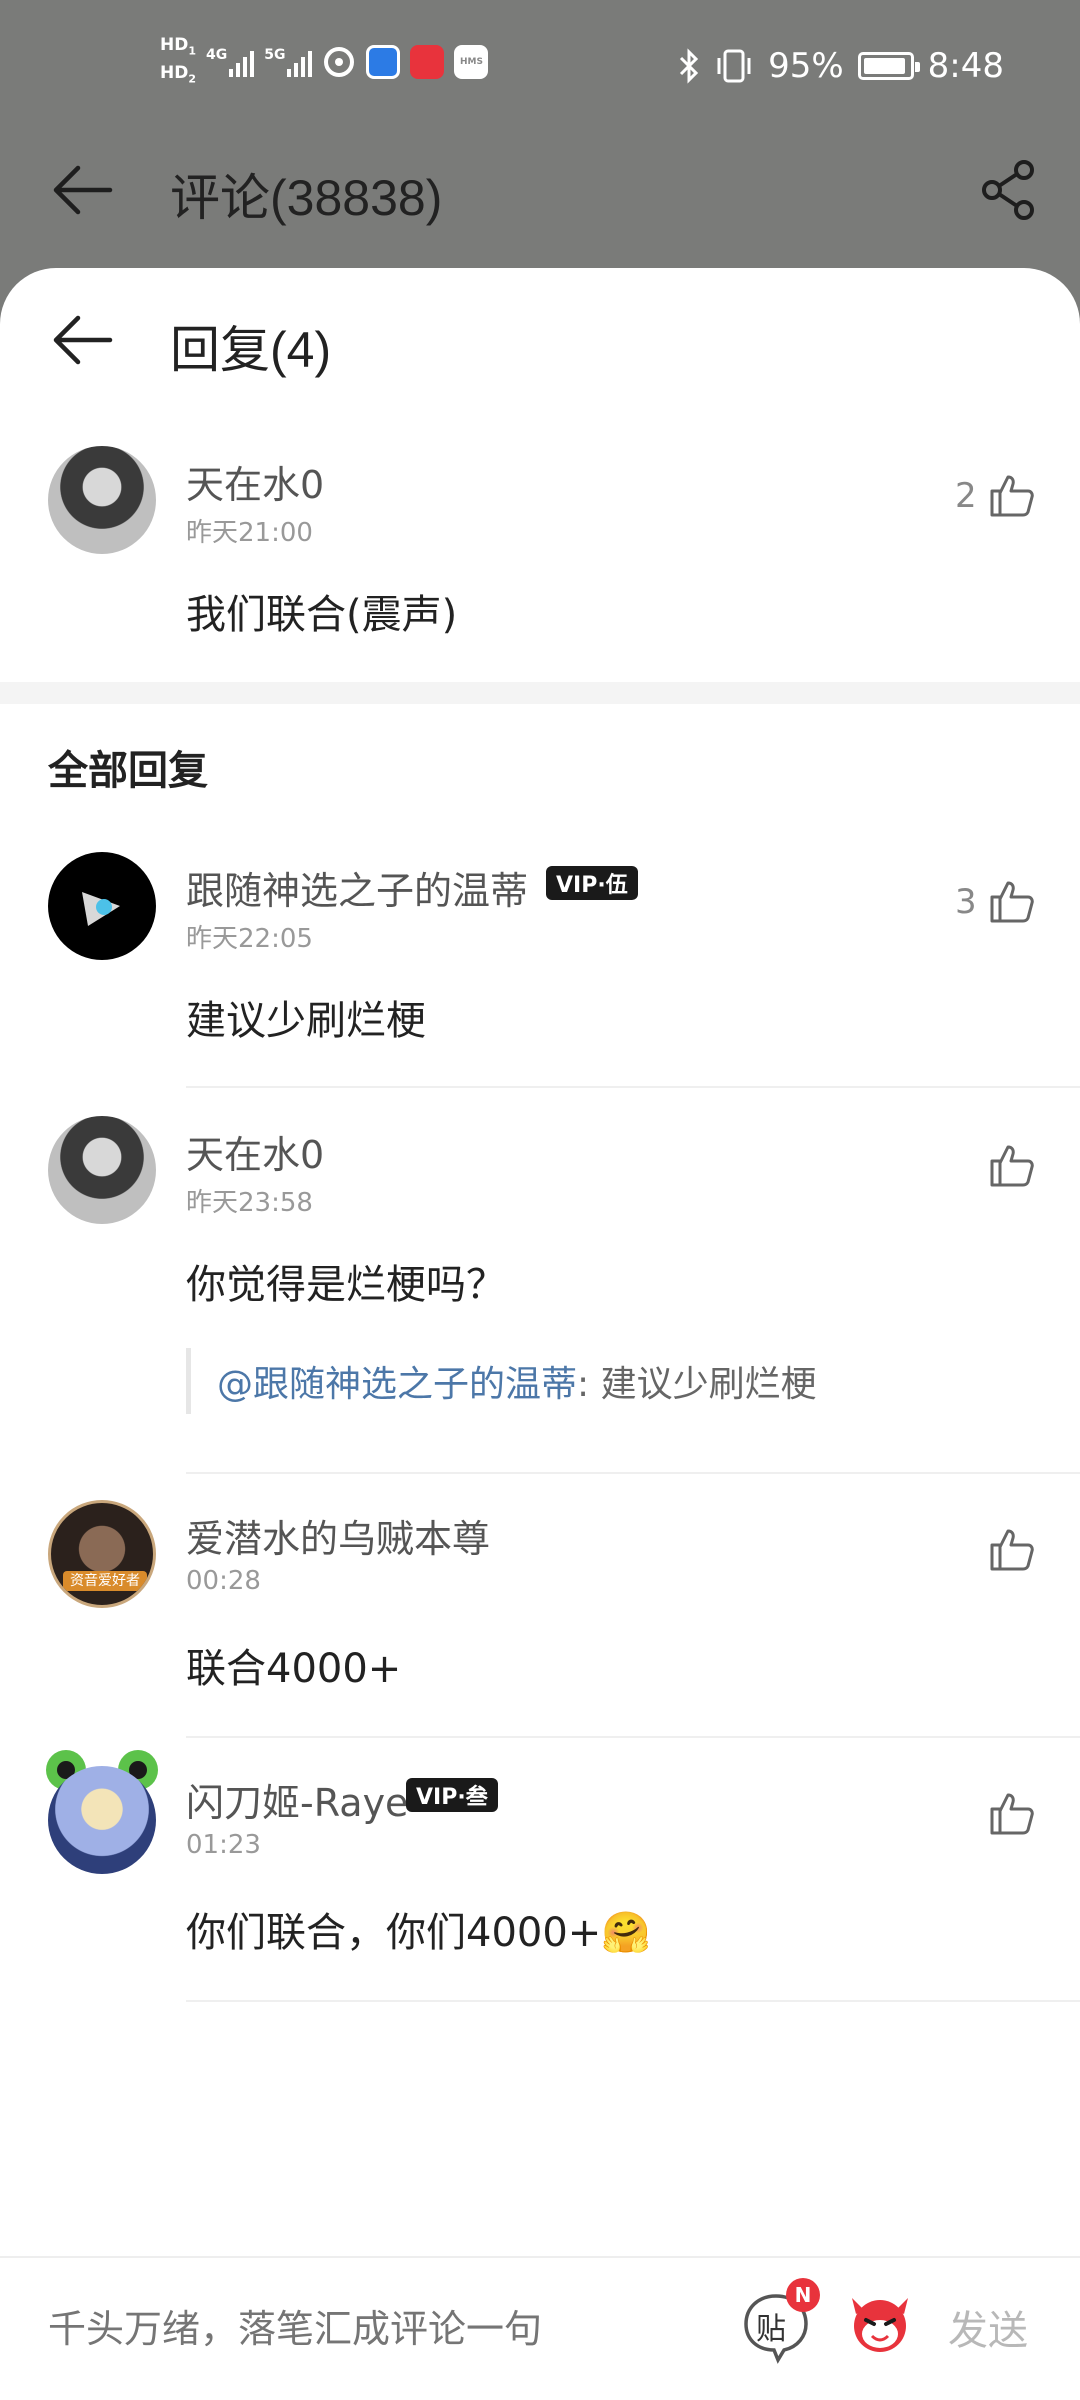 The image size is (1080, 2400). What do you see at coordinates (275, 55) in the screenshot?
I see `net2-label: 5G` at bounding box center [275, 55].